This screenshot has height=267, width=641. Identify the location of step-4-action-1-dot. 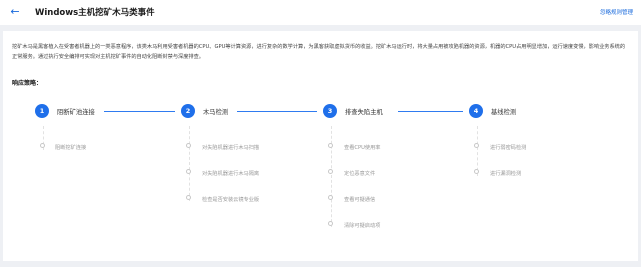
(476, 145).